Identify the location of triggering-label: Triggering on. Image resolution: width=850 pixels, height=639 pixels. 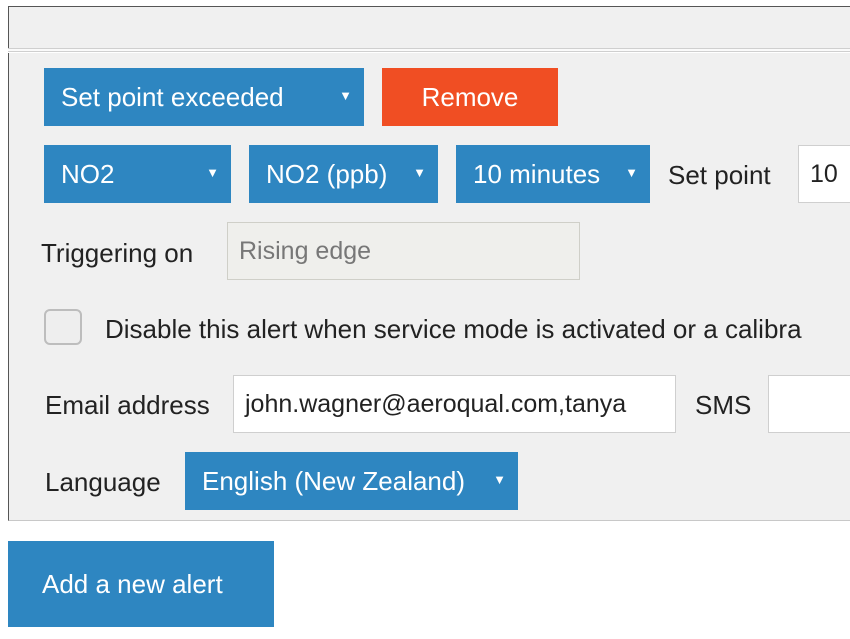
(117, 253).